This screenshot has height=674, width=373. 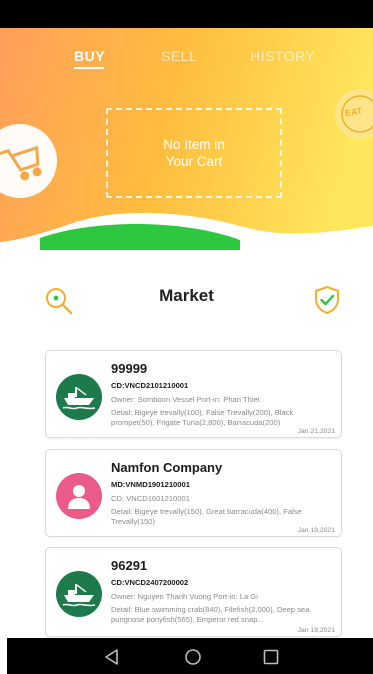 I want to click on tab-buy: BUY, so click(x=89, y=56).